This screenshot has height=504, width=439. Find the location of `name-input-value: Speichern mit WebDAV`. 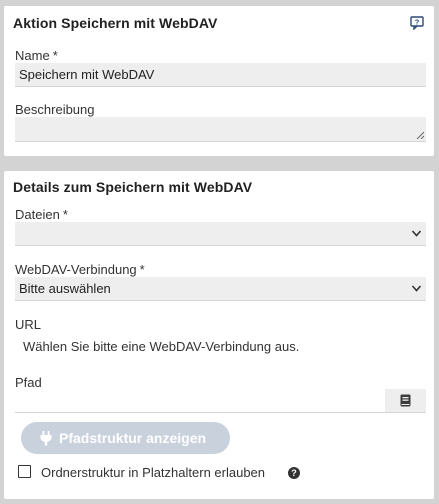

name-input-value: Speichern mit WebDAV is located at coordinates (87, 74).